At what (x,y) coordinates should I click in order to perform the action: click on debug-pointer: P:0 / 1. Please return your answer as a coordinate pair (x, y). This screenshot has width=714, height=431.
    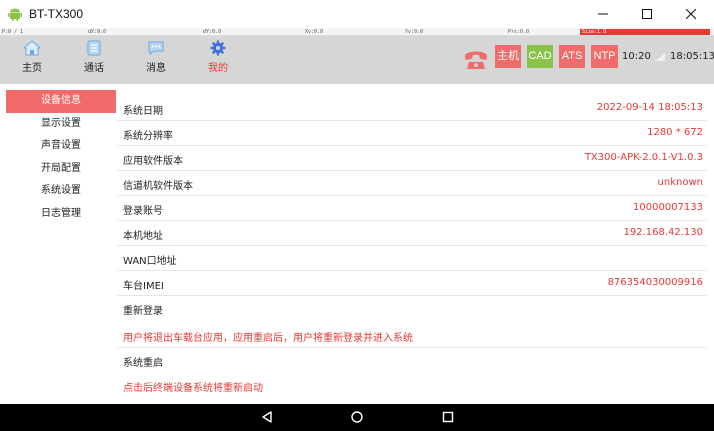
    Looking at the image, I should click on (13, 32).